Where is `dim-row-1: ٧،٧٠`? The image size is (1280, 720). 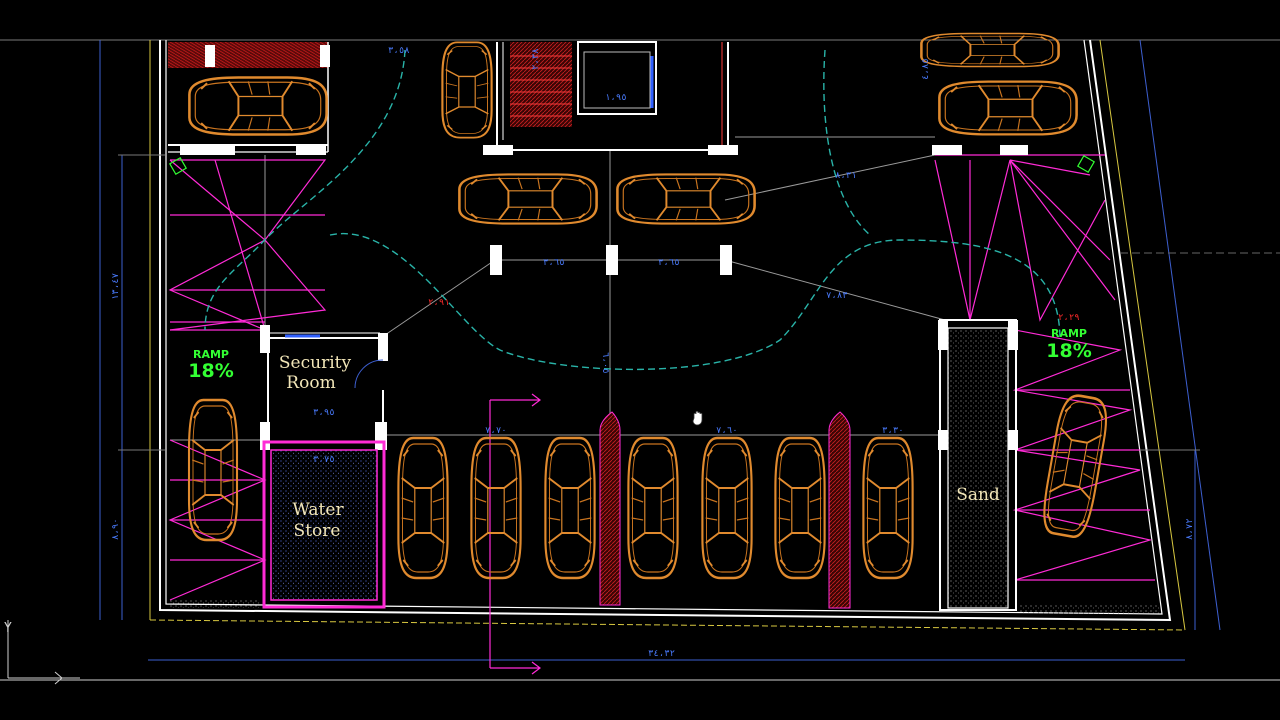
dim-row-1: ٧،٧٠ is located at coordinates (496, 431).